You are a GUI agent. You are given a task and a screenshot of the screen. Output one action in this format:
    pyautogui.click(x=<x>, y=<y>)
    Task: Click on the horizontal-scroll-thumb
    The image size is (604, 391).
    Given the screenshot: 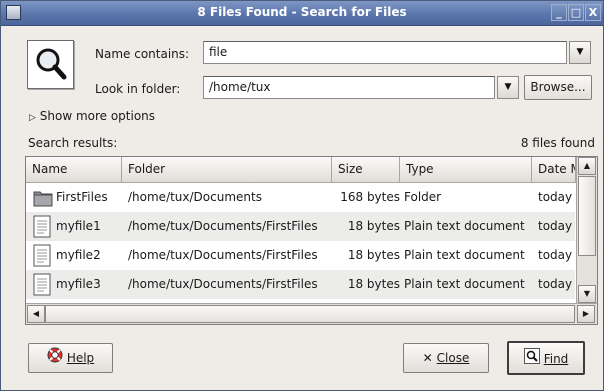 What is the action you would take?
    pyautogui.click(x=310, y=314)
    